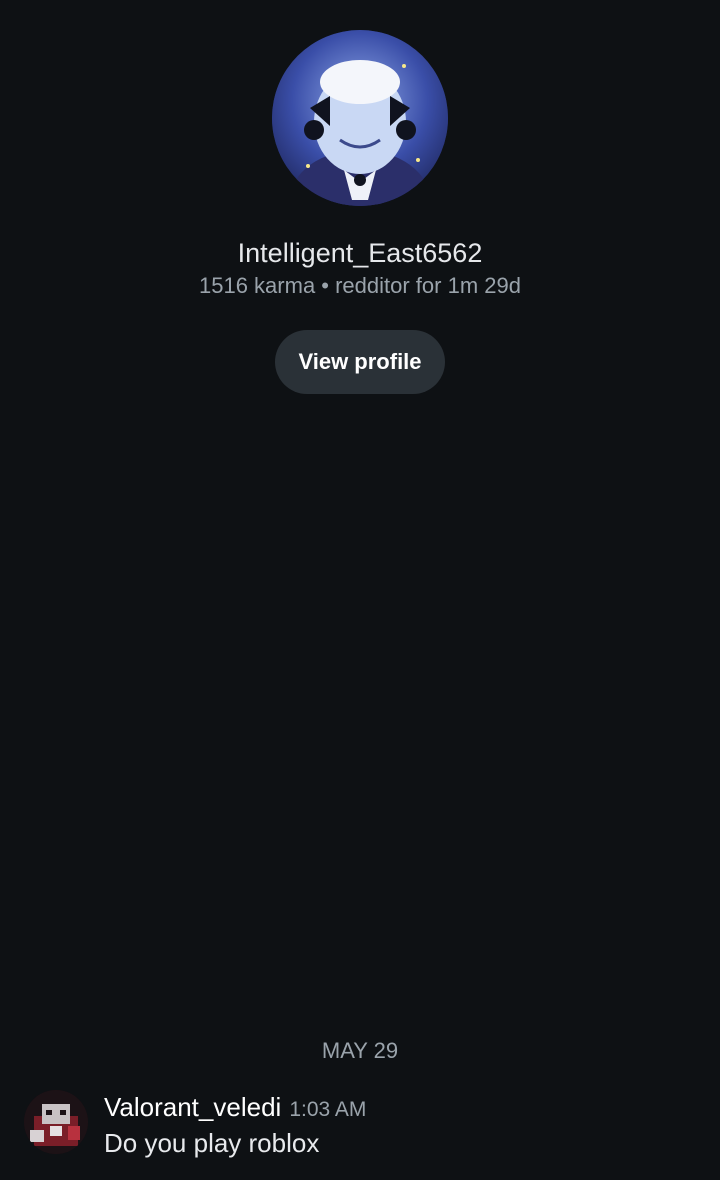 The height and width of the screenshot is (1180, 720). I want to click on message-timestamp: 1:03 AM, so click(328, 1109).